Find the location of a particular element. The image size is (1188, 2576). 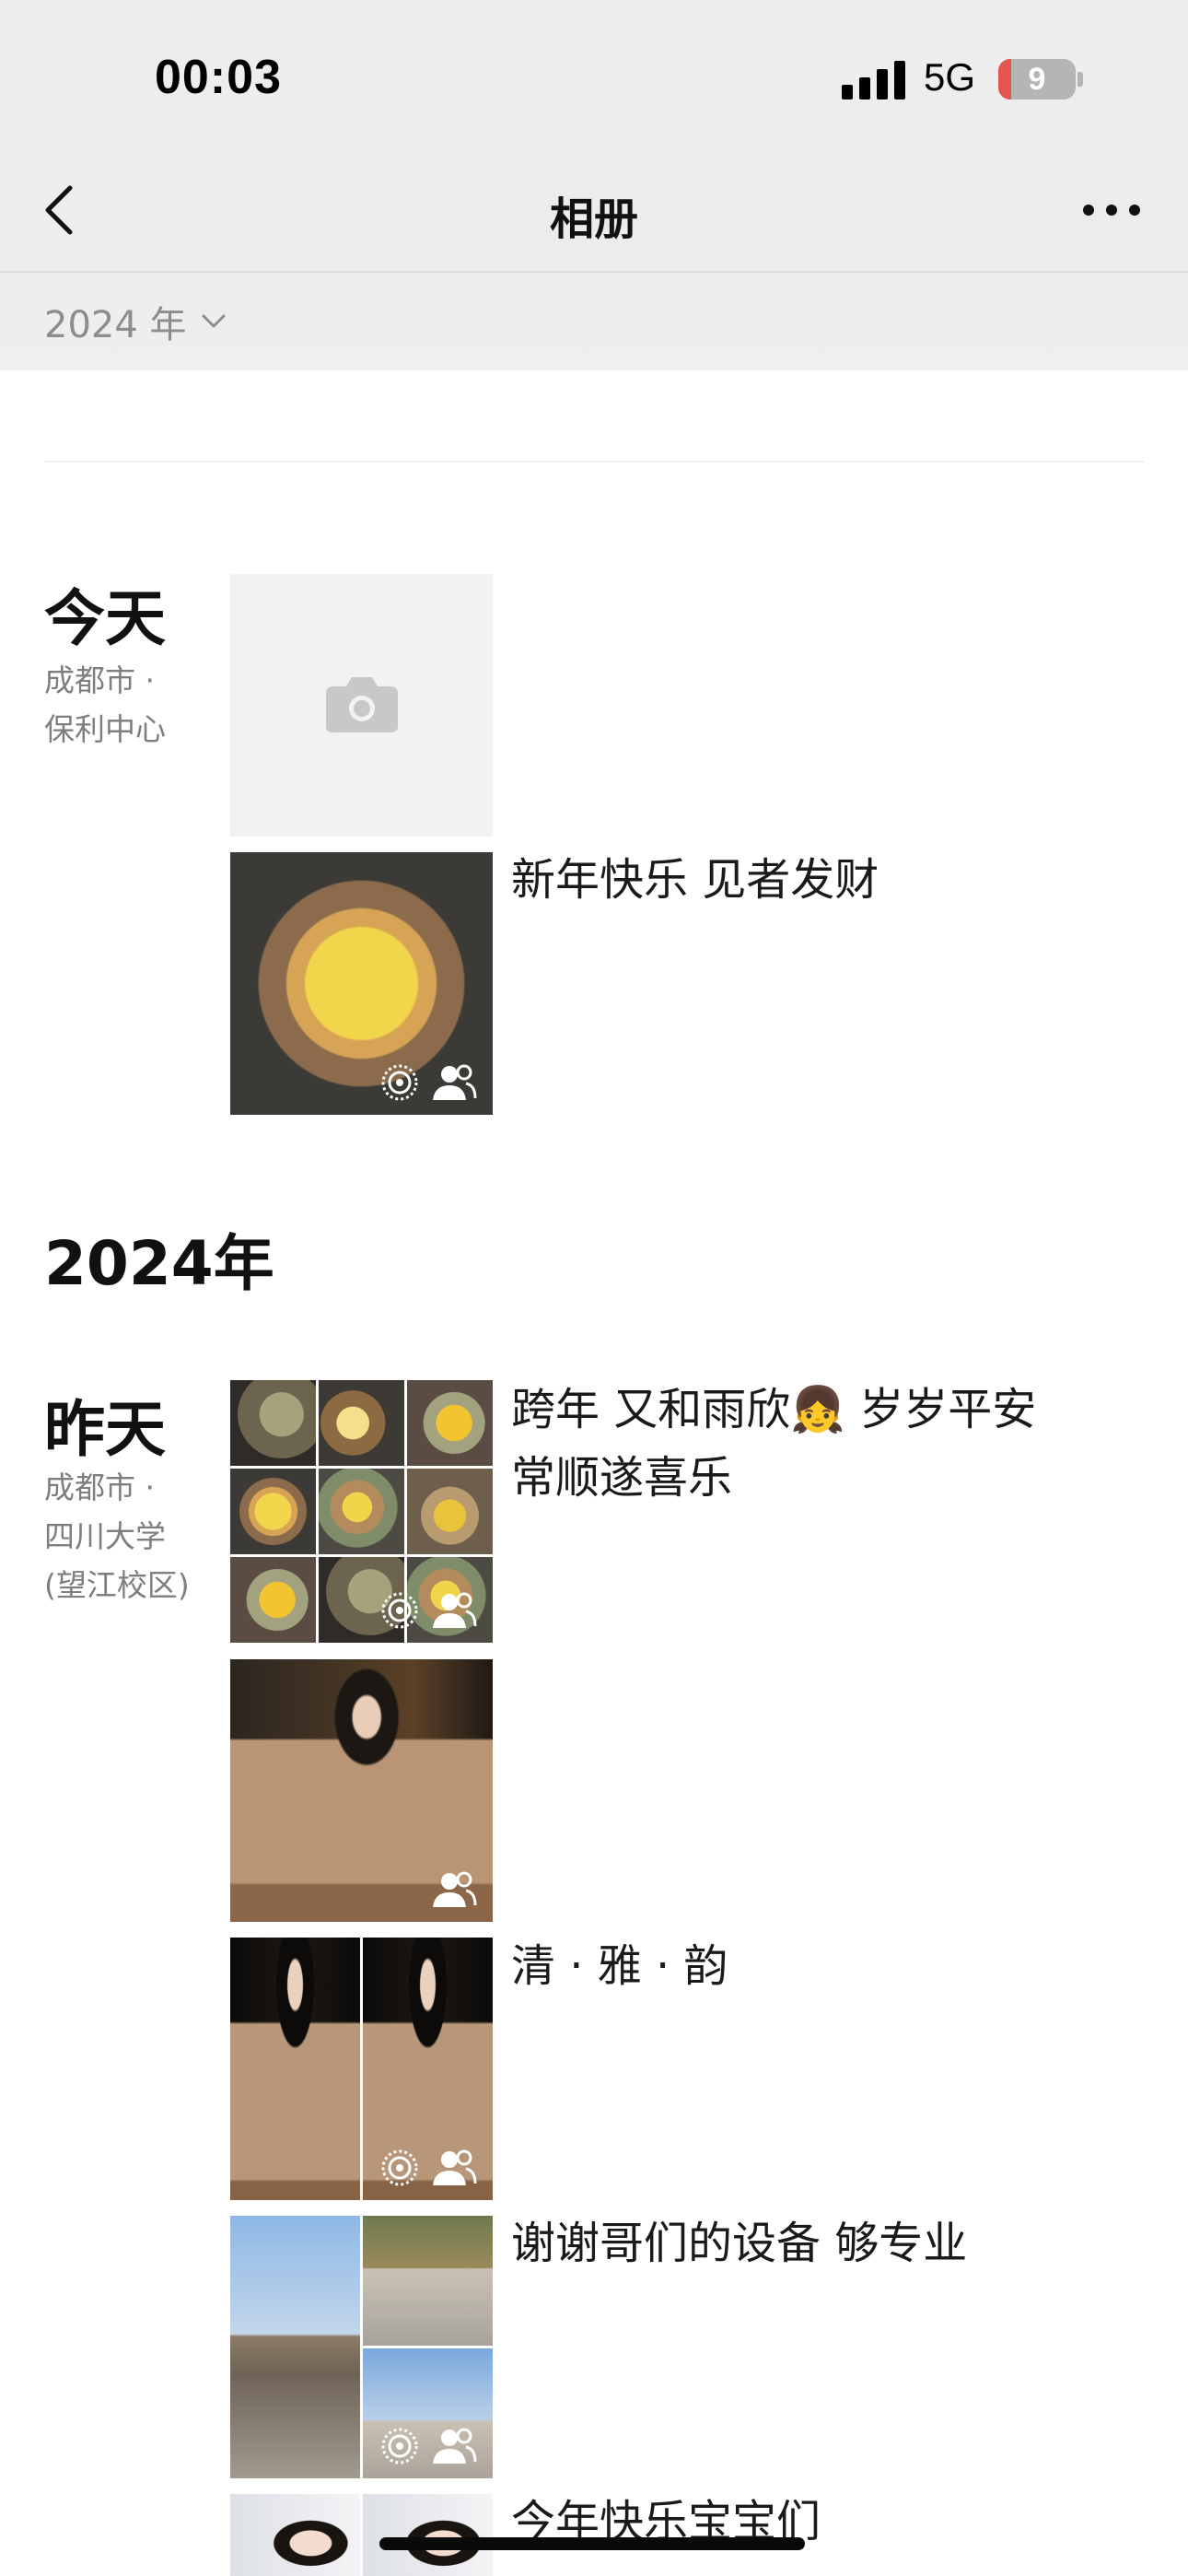

day-label-yesterday: 昨天 is located at coordinates (105, 1429).